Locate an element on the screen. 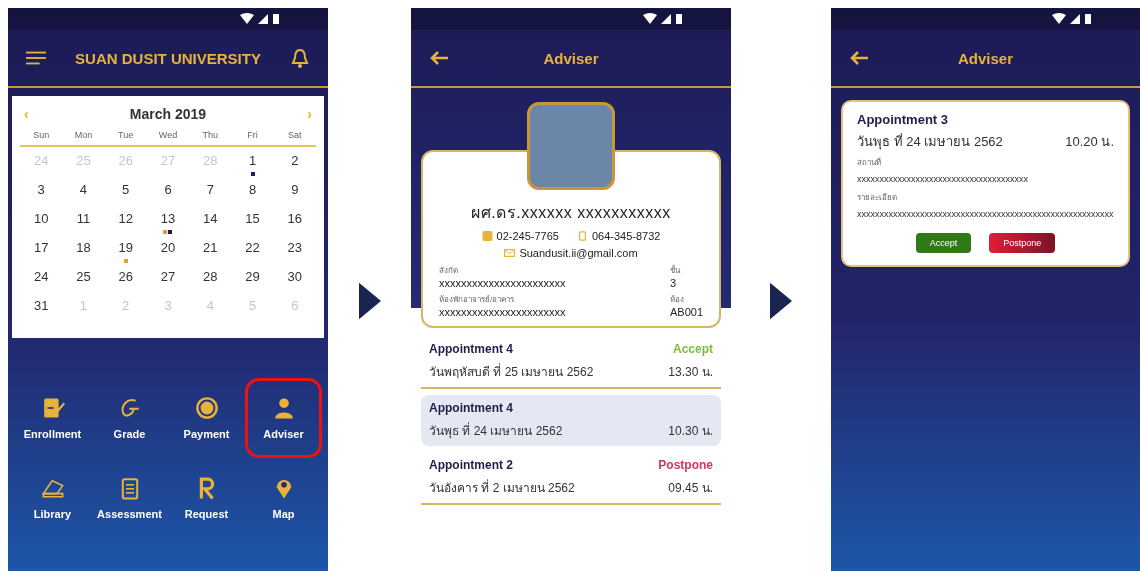 Image resolution: width=1140 pixels, height=571 pixels. calendar-day: 6 is located at coordinates (168, 190).